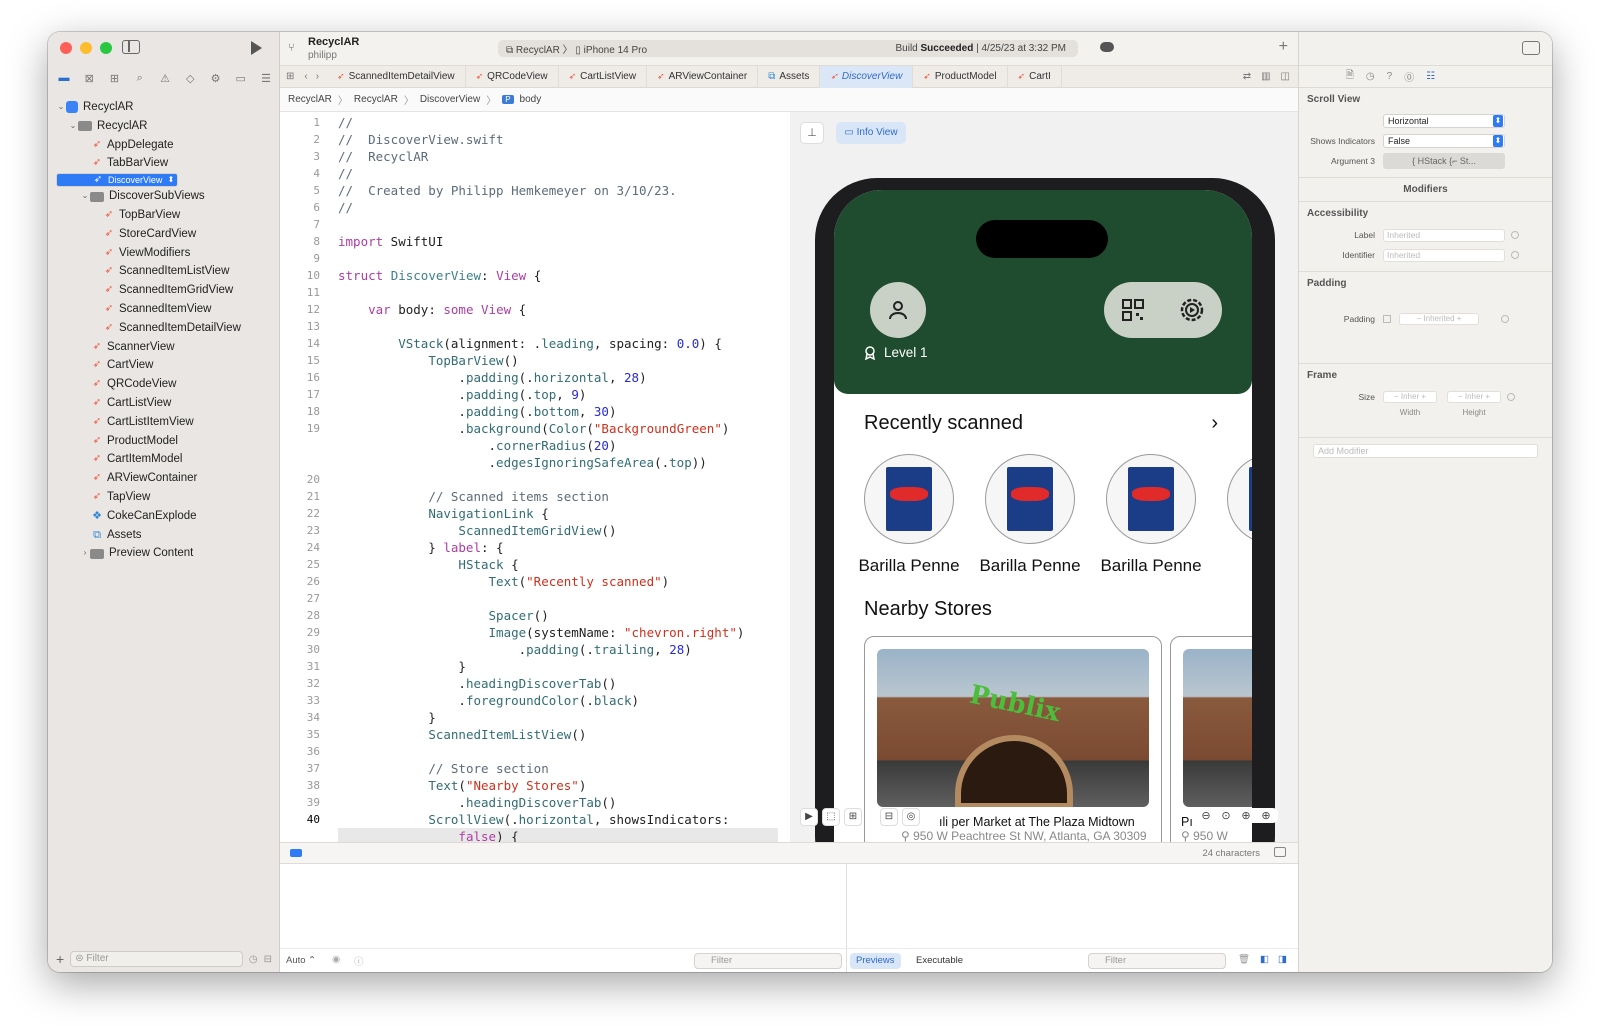  Describe the element at coordinates (1264, 959) in the screenshot. I see `left-pane-icon: ◧` at that location.